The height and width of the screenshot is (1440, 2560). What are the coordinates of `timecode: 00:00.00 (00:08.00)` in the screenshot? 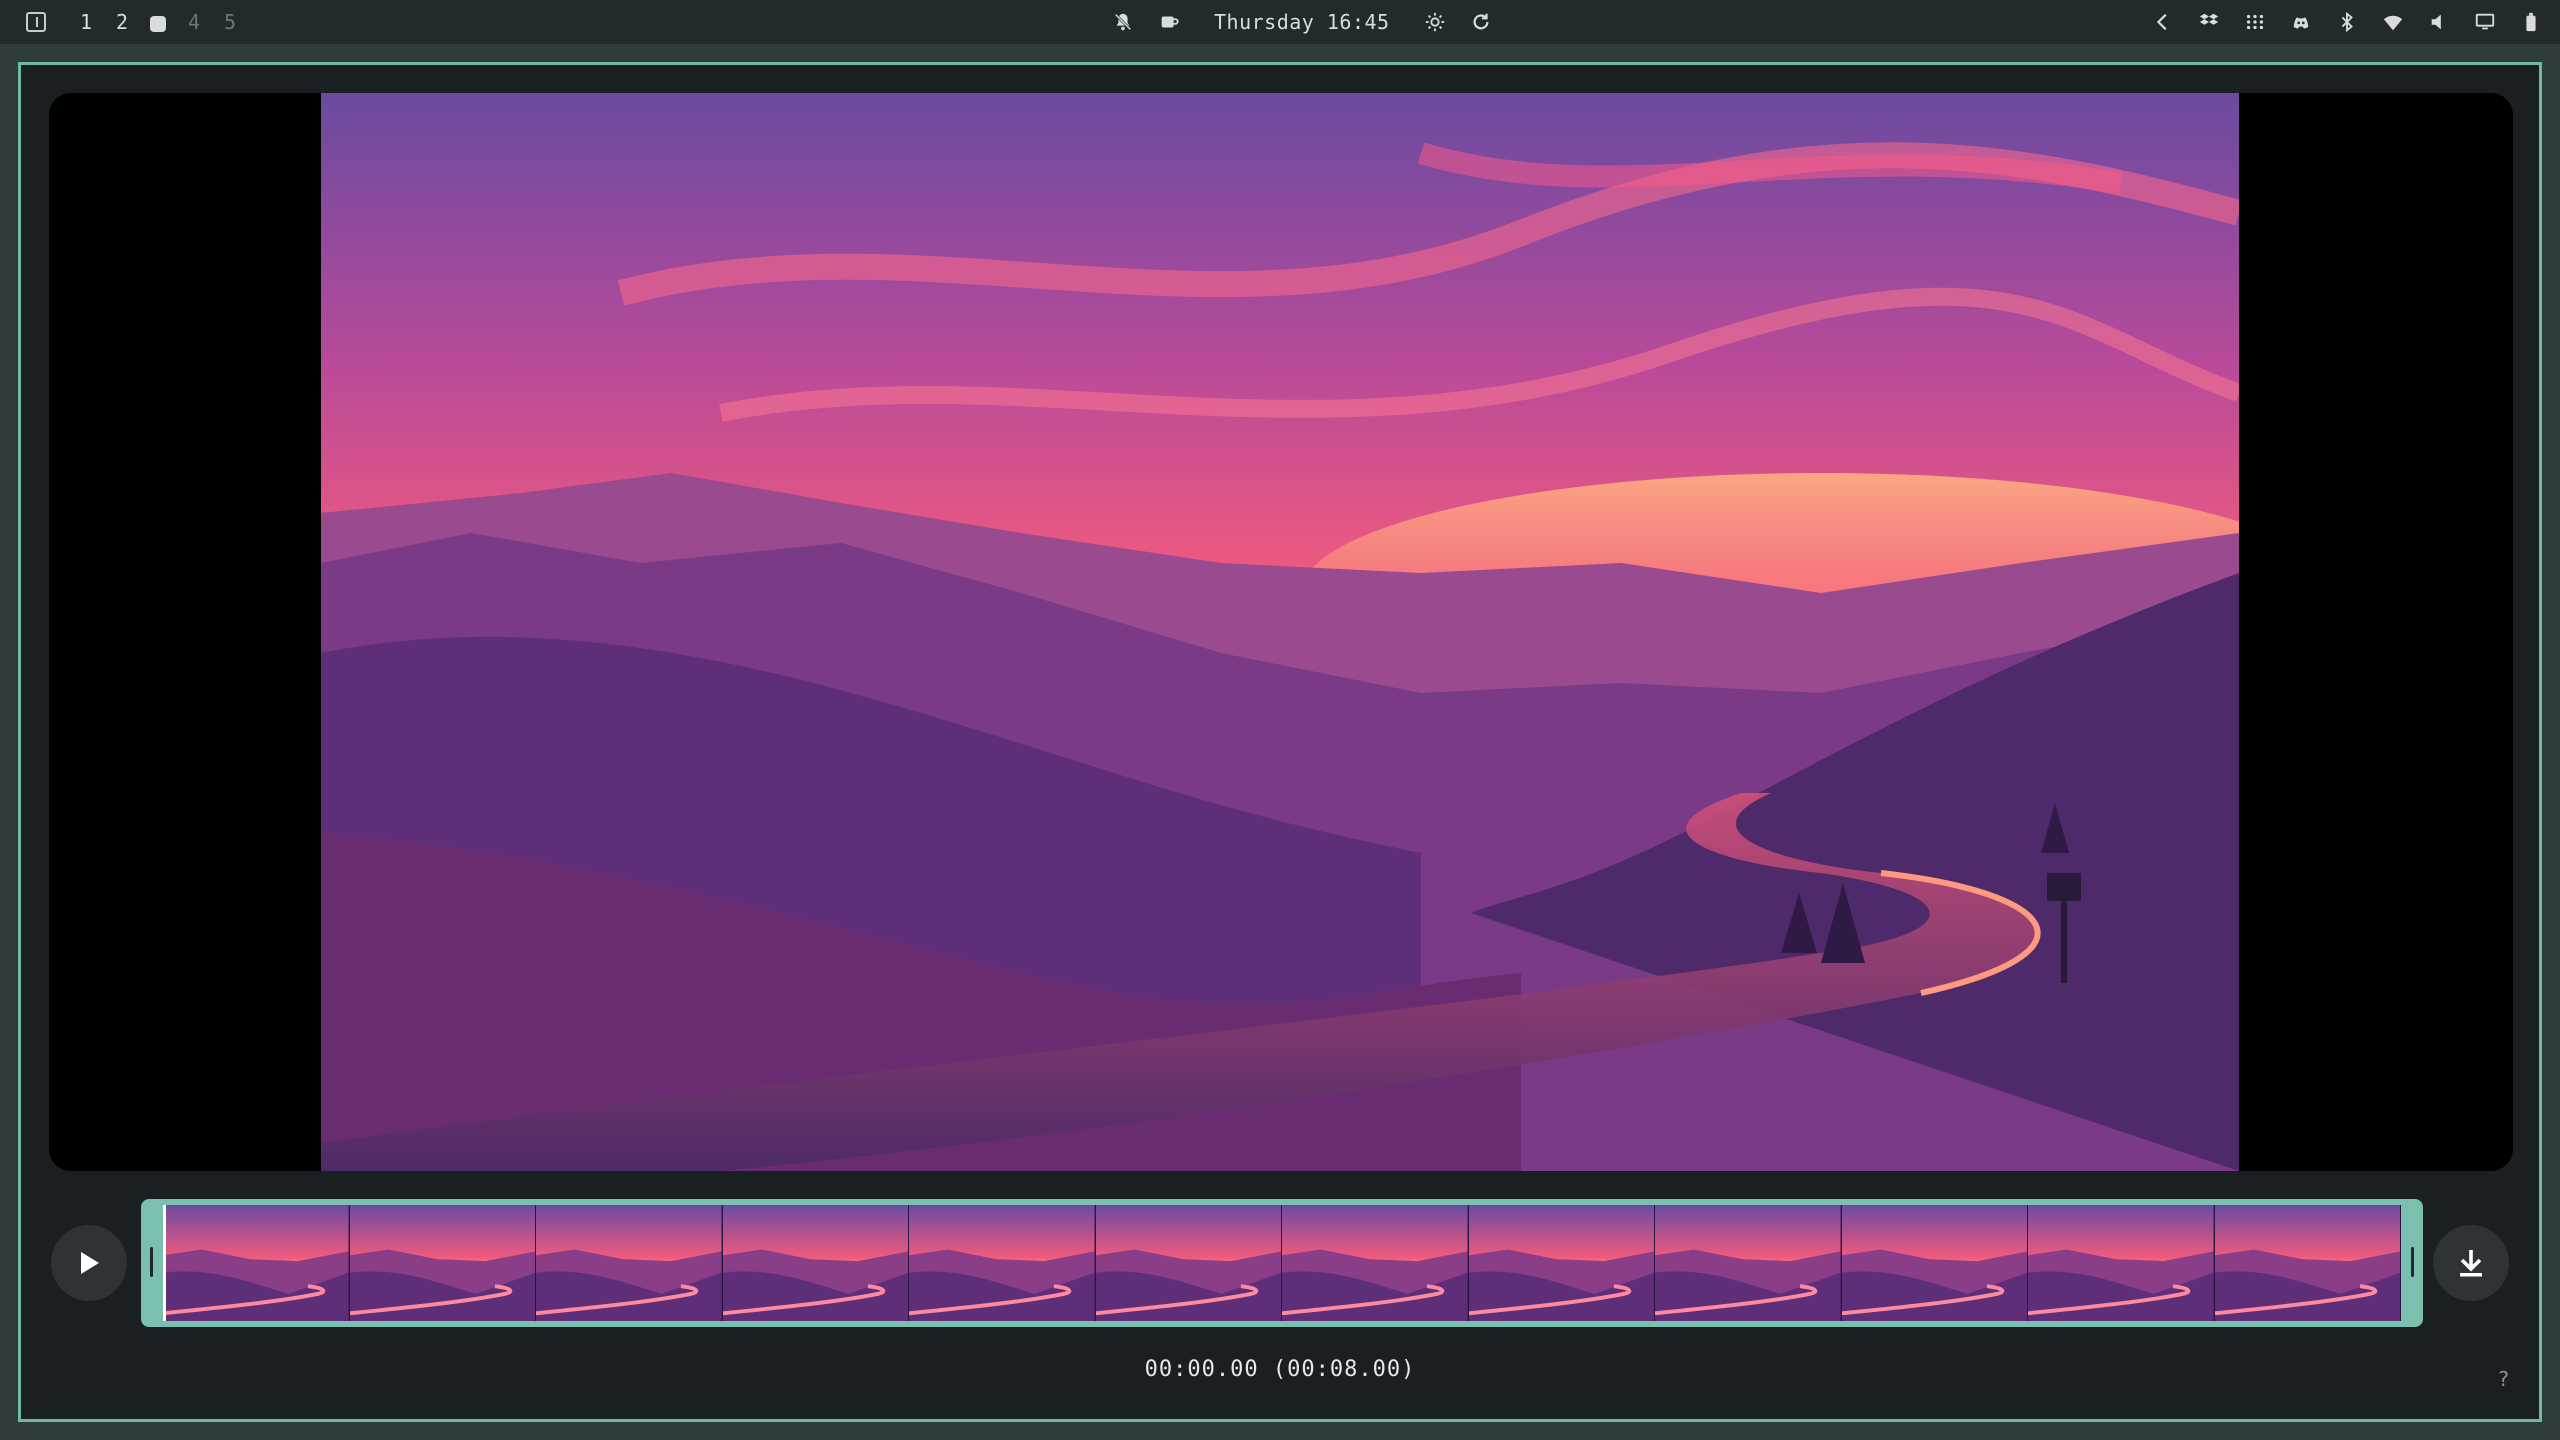 It's located at (1280, 1369).